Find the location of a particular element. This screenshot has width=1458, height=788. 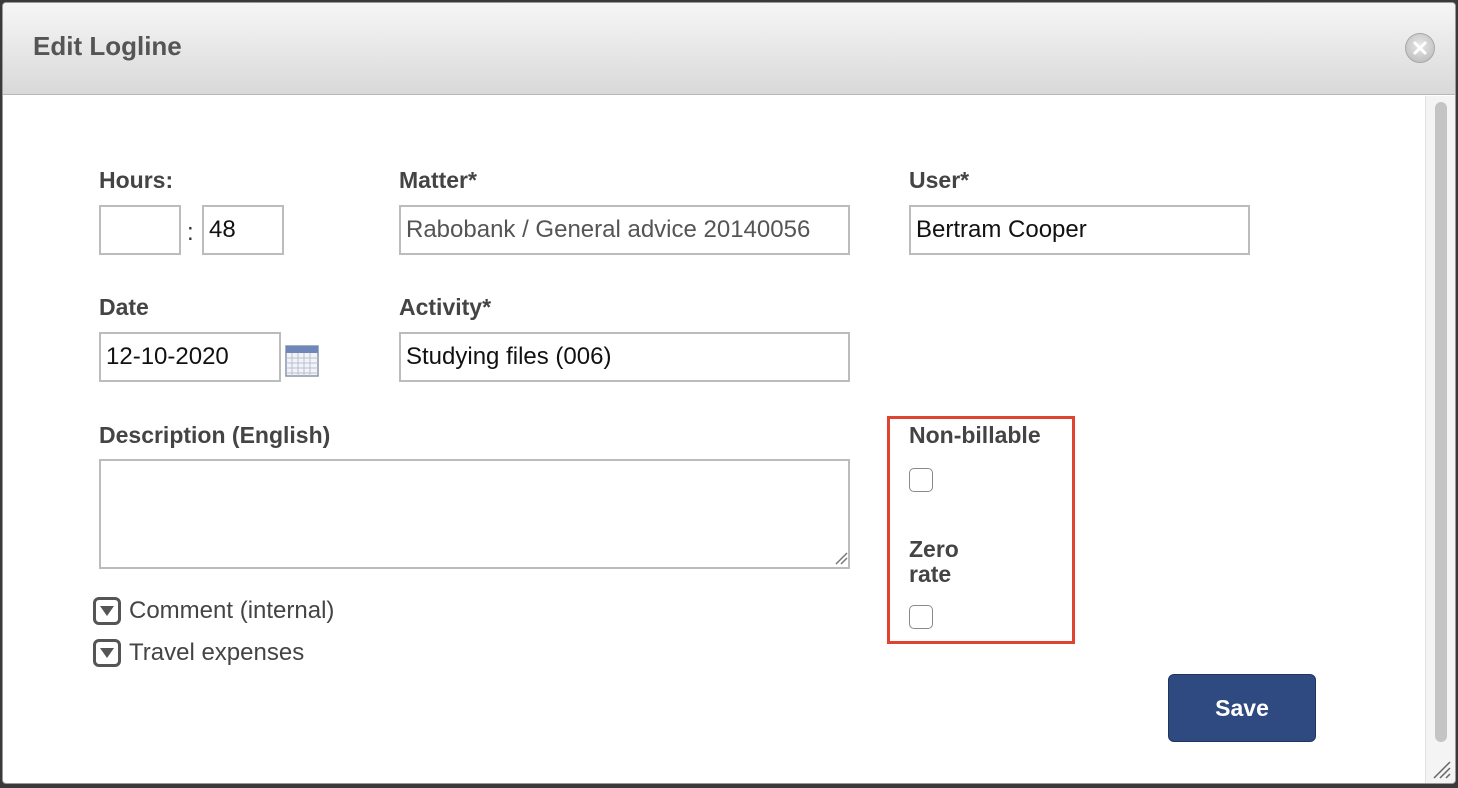

hours-input is located at coordinates (140, 230).